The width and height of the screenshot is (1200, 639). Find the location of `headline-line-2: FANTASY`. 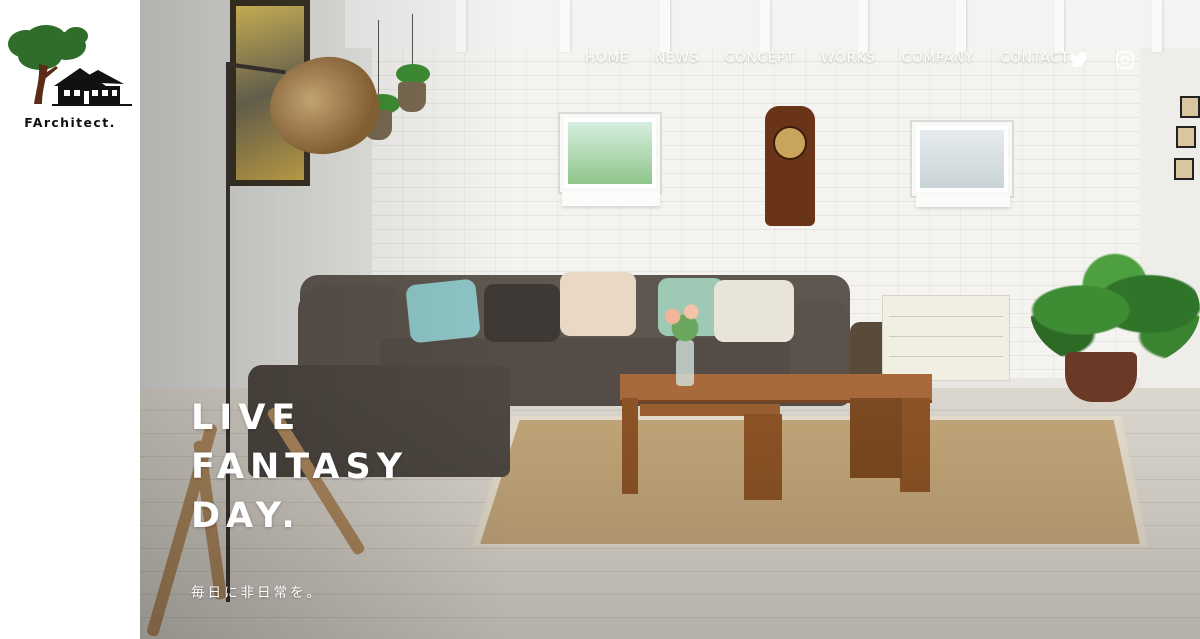

headline-line-2: FANTASY is located at coordinates (300, 467).